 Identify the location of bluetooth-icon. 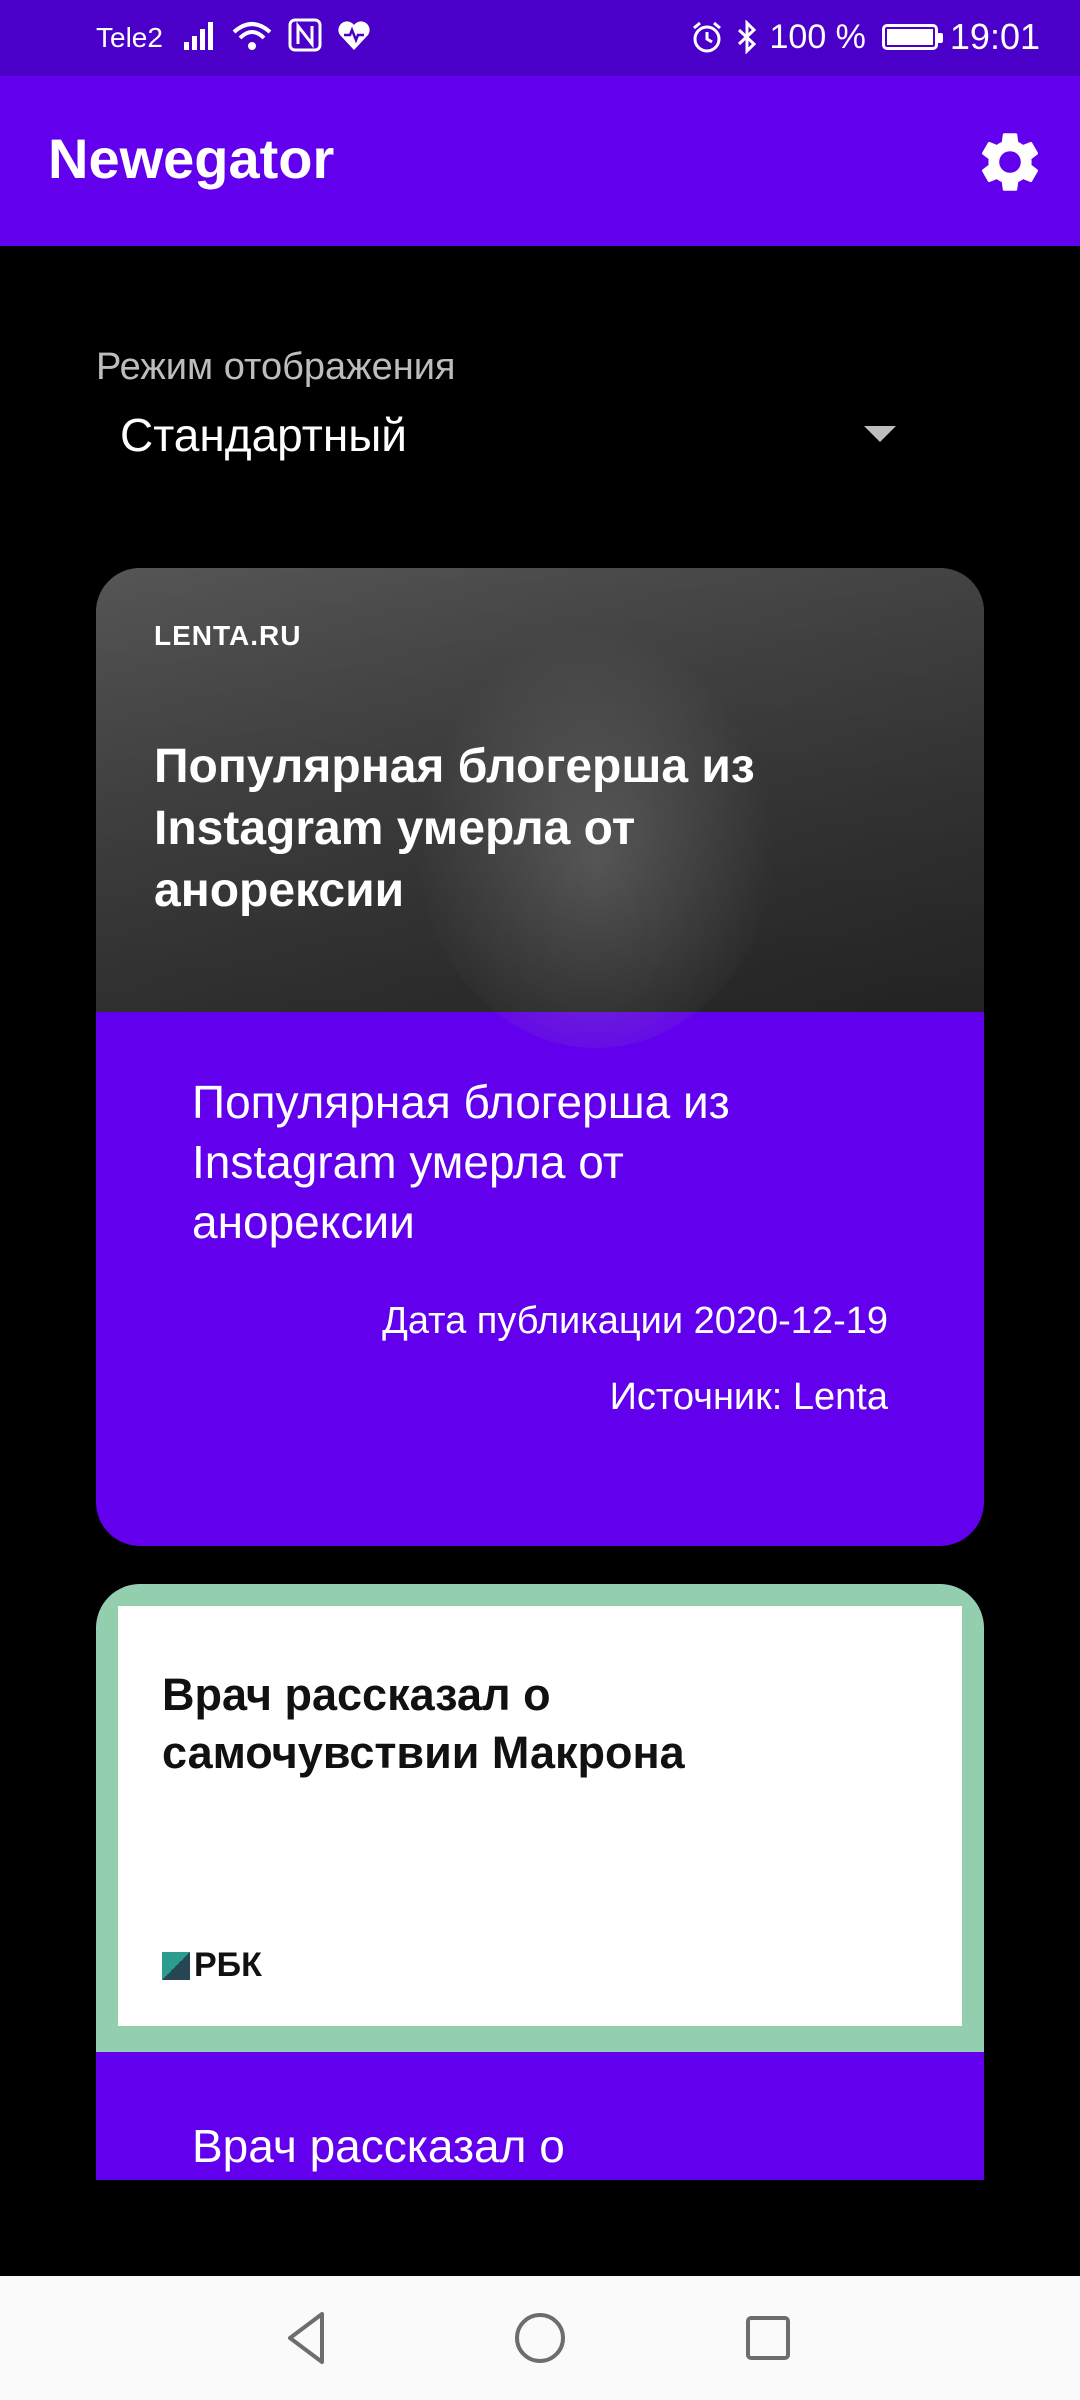
(746, 37).